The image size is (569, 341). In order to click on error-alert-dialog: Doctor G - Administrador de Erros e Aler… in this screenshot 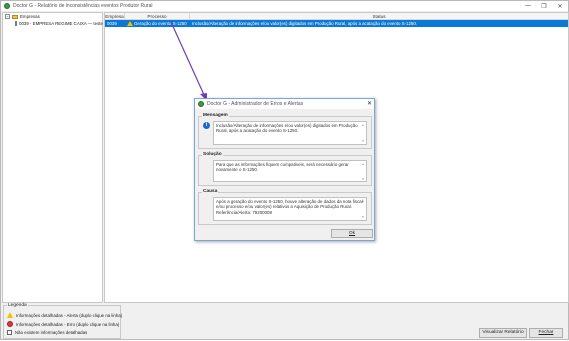, I will do `click(284, 169)`.